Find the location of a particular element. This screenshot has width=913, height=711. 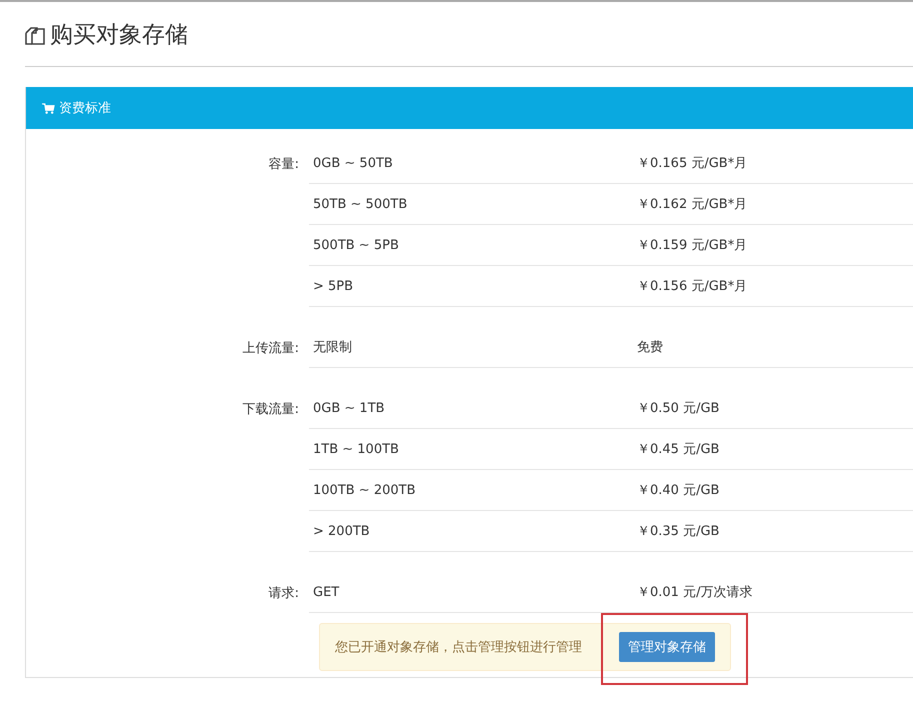

field-label: 请求: is located at coordinates (283, 593).